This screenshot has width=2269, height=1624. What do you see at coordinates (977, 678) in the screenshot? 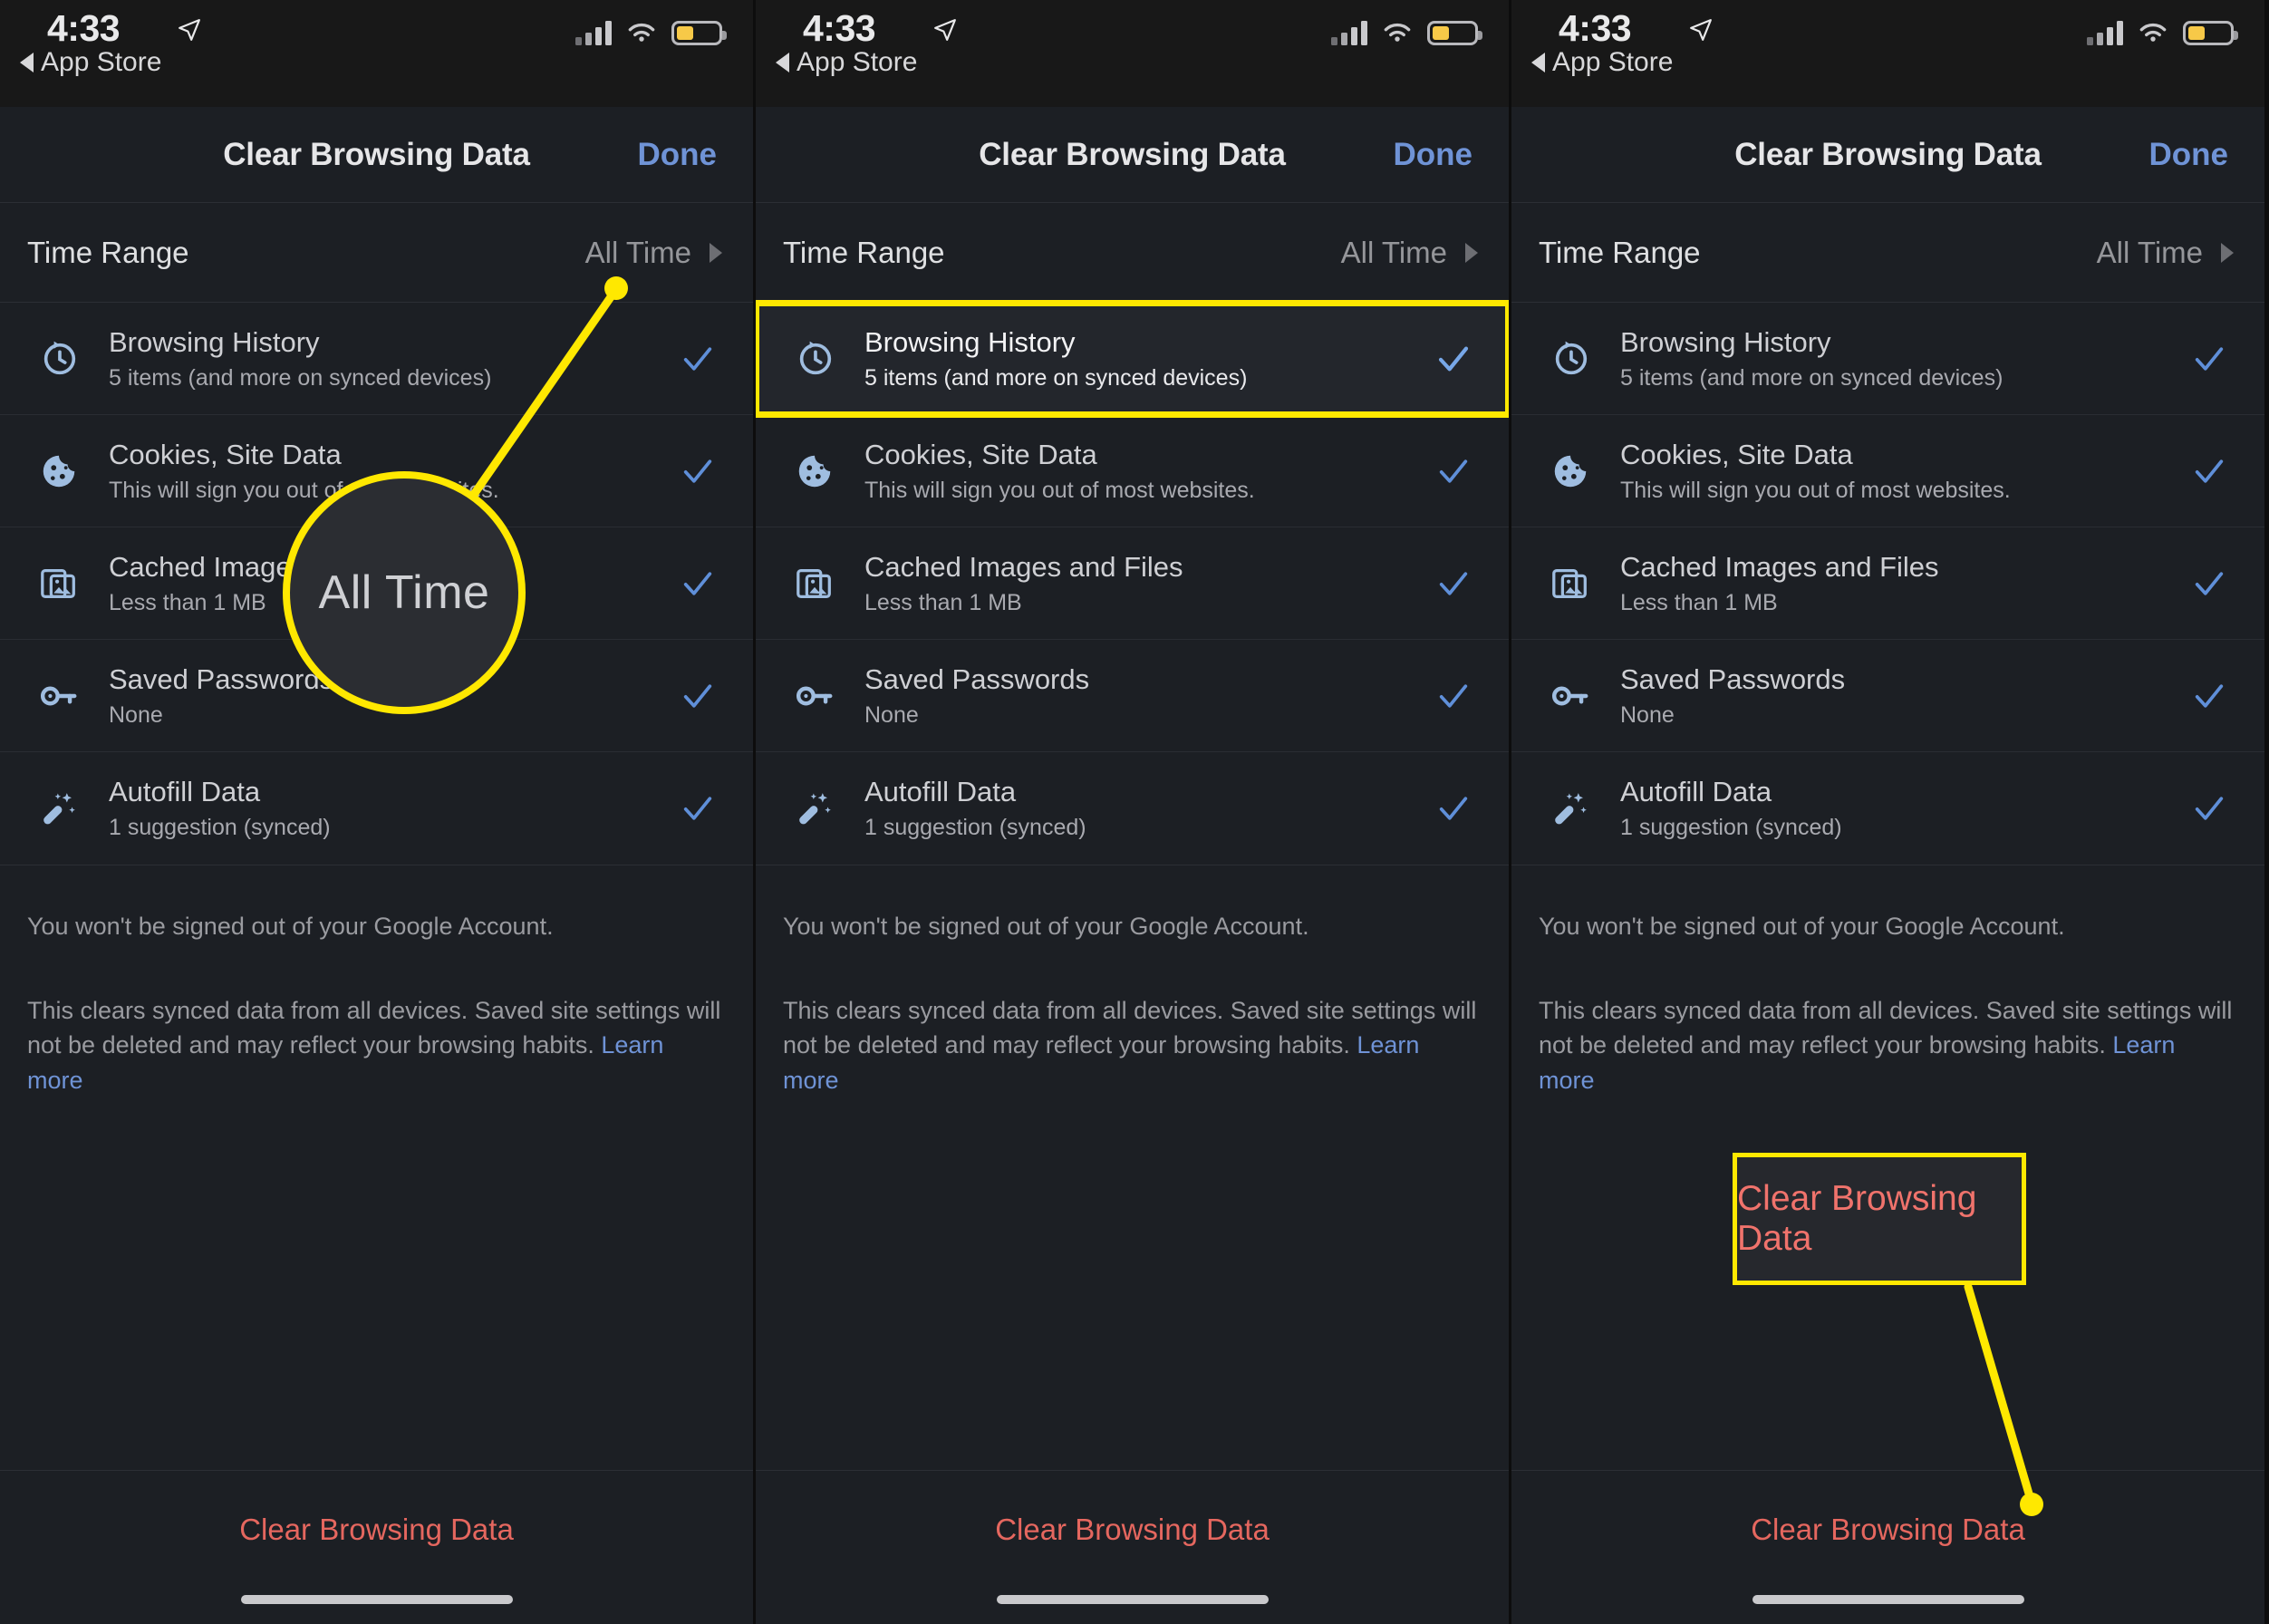
I see `list-item-title: Saved Passwords` at bounding box center [977, 678].